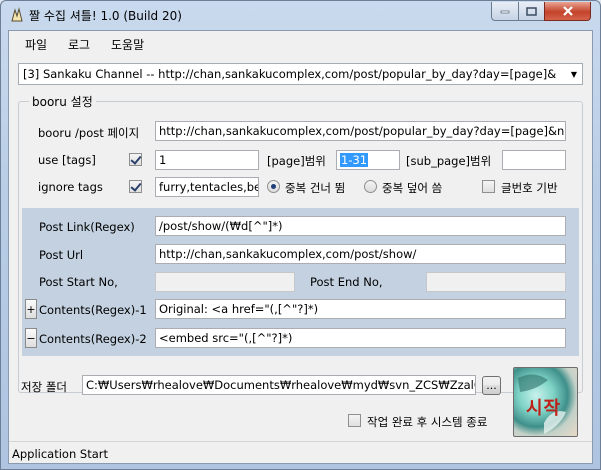 The height and width of the screenshot is (470, 601). I want to click on maximize-icon, so click(531, 11).